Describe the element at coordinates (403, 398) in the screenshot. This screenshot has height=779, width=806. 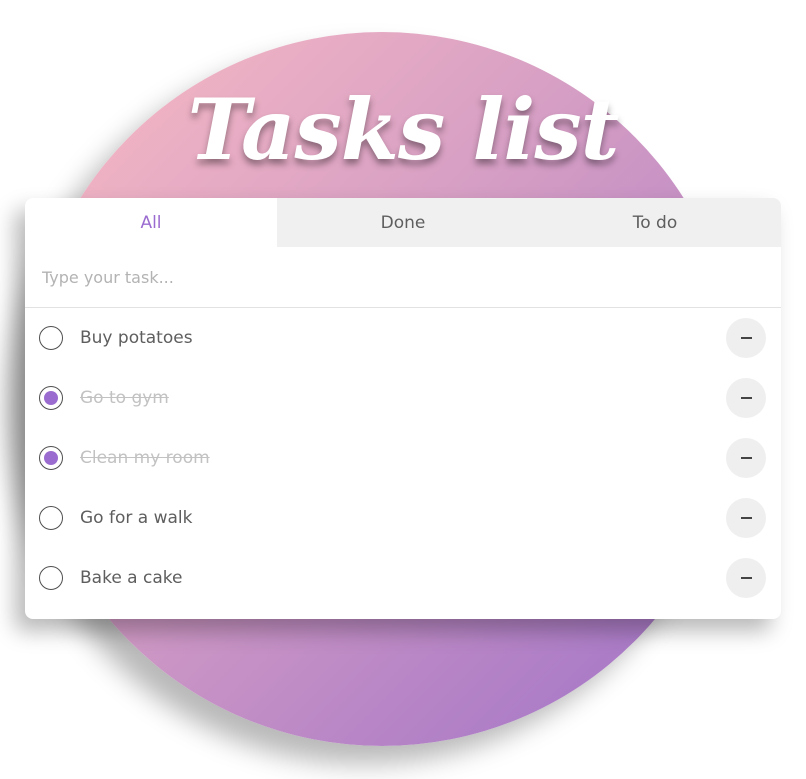
I see `task-item: Go to gym` at that location.